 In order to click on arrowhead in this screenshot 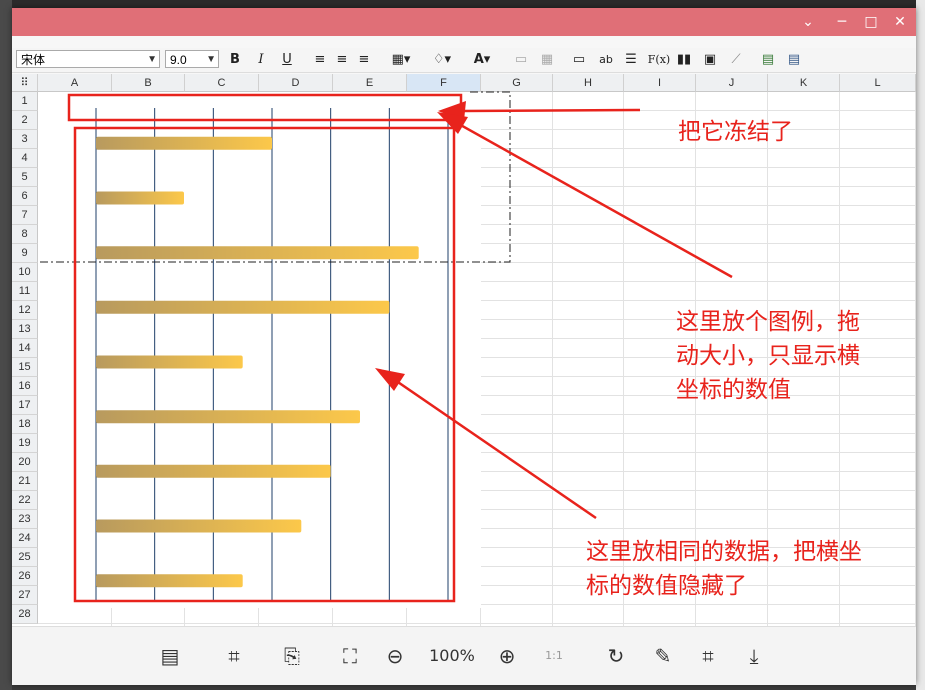, I will do `click(390, 379)`.